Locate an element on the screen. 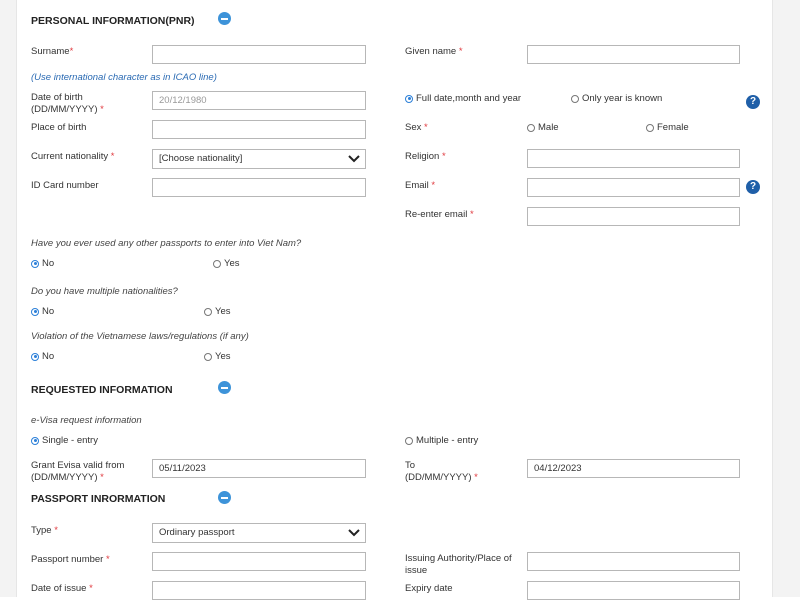 This screenshot has height=600, width=800. multiple-entry-radio: Multiple - entry is located at coordinates (441, 440).